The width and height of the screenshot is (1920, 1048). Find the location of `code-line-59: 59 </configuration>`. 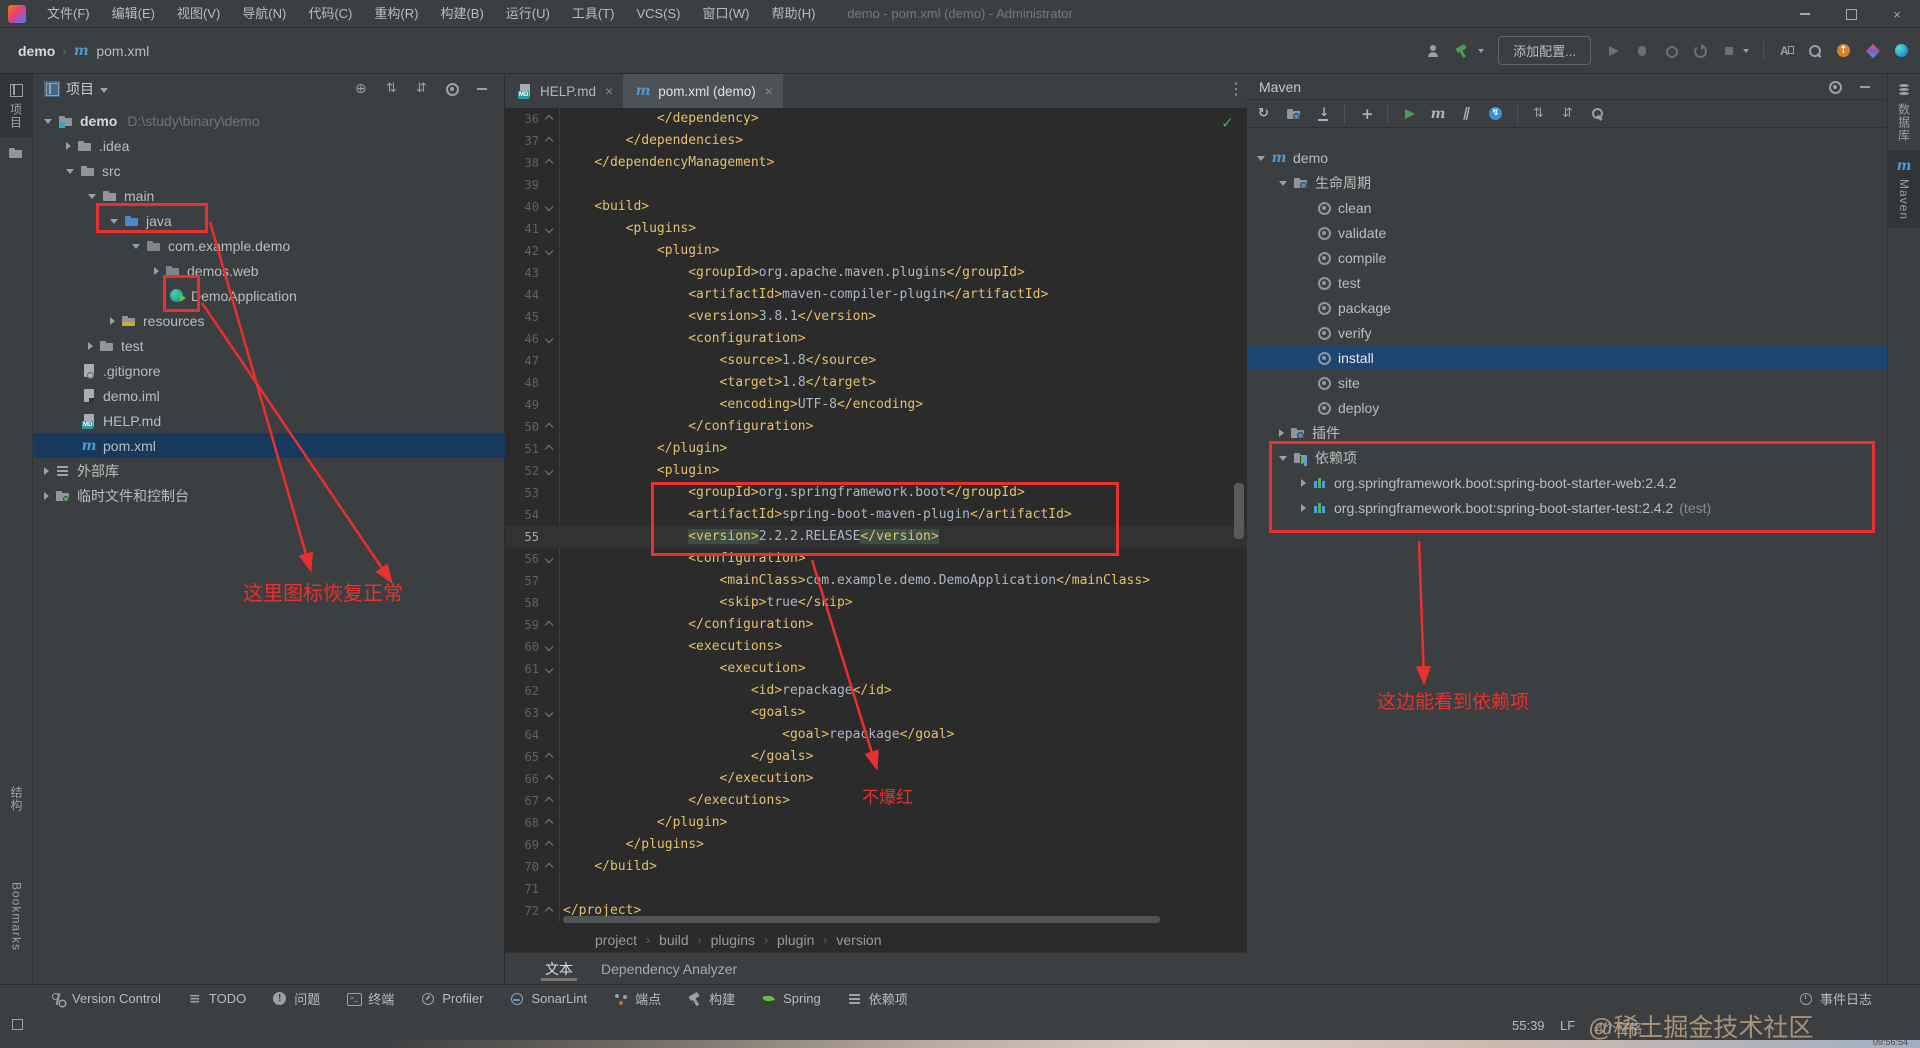

code-line-59: 59 </configuration> is located at coordinates (876, 625).